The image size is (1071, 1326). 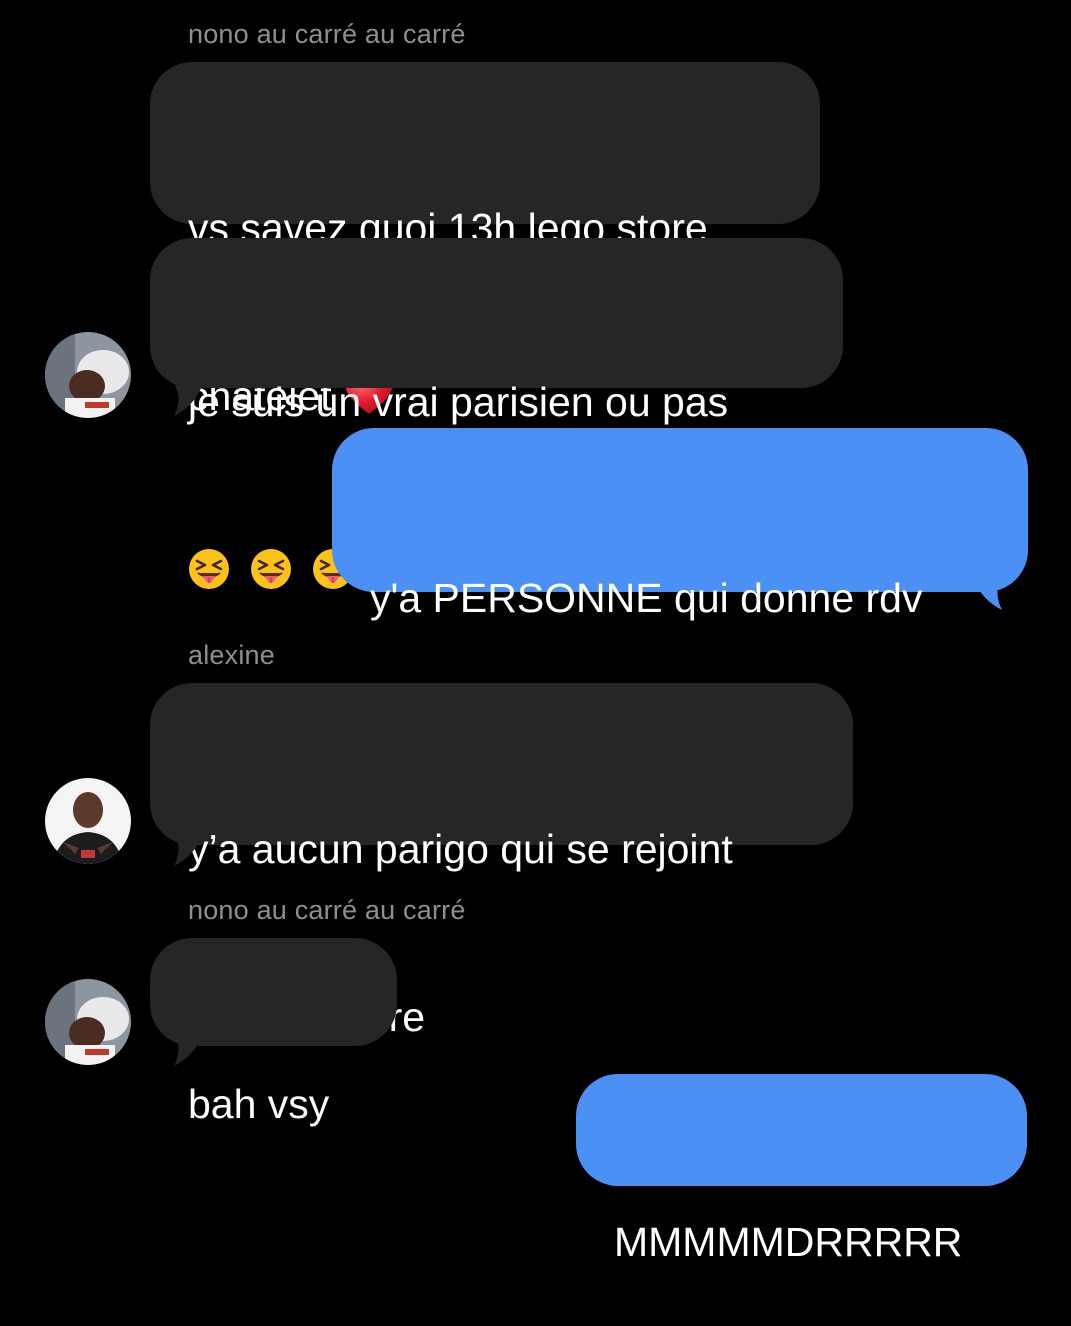 What do you see at coordinates (801, 1169) in the screenshot?
I see `message-bubble-outgoing: MMMMMDRRRRR` at bounding box center [801, 1169].